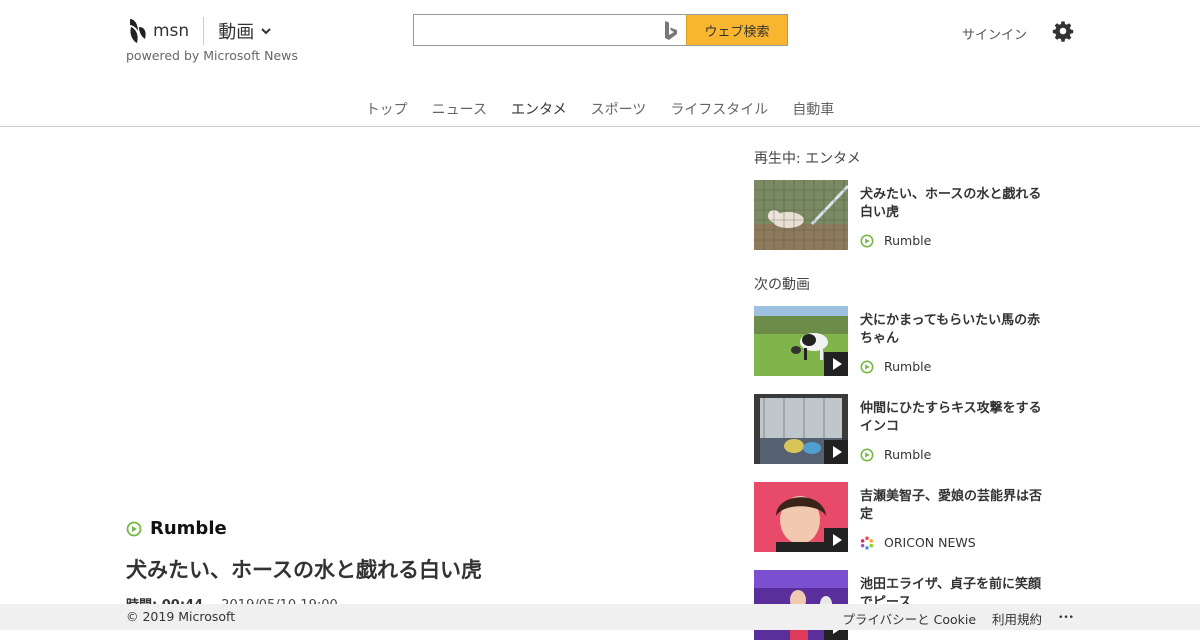 The height and width of the screenshot is (640, 1200). What do you see at coordinates (671, 30) in the screenshot?
I see `bing-icon` at bounding box center [671, 30].